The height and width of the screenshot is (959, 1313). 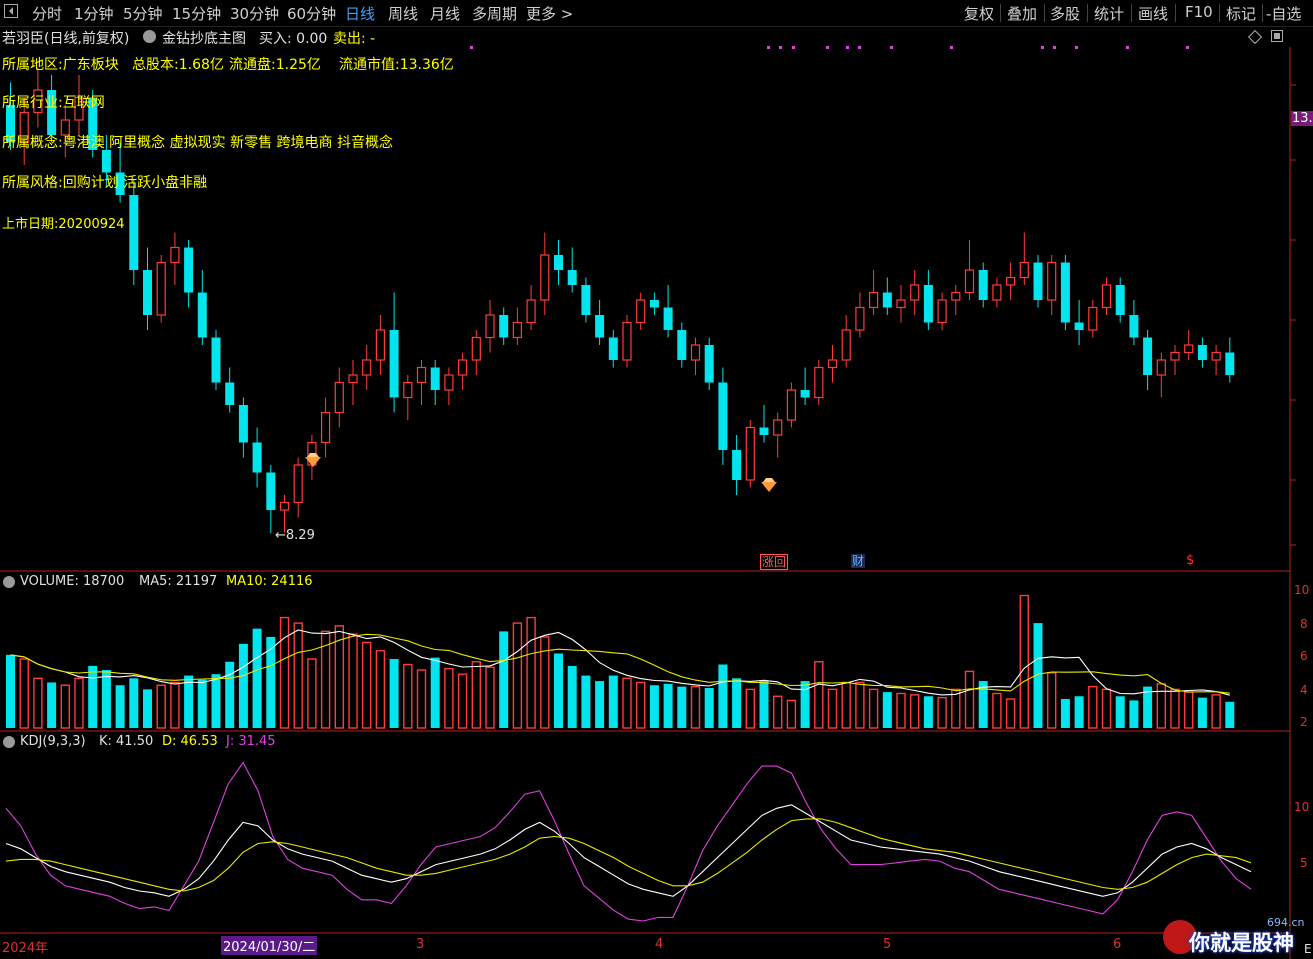 I want to click on volume-tick: 4, so click(x=1304, y=690).